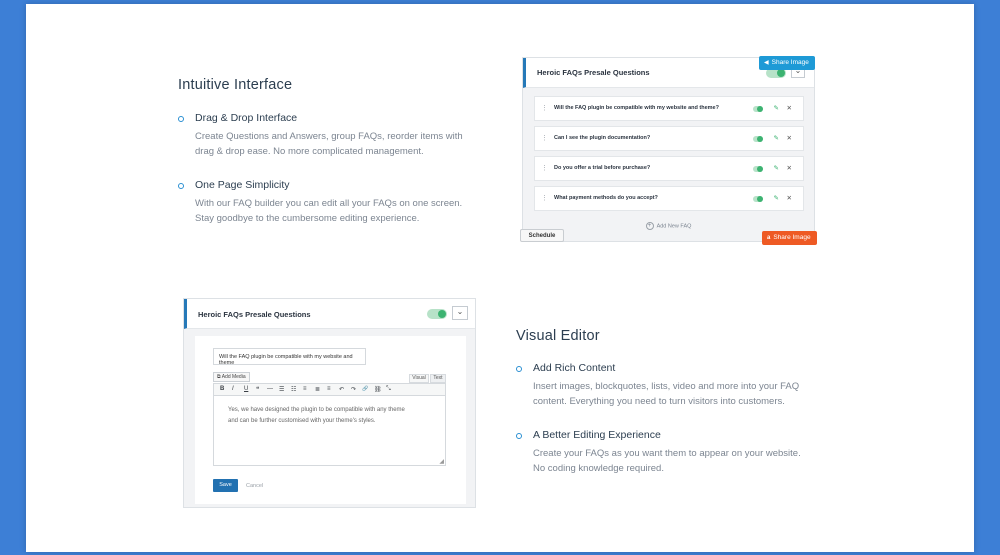 This screenshot has height=555, width=1000. I want to click on editor-toolbar: B I U ❝ — ☰ ☷ ≡ ≣ ≡ ↶ ↷ 🔗 ⛓ ⤡, so click(329, 389).